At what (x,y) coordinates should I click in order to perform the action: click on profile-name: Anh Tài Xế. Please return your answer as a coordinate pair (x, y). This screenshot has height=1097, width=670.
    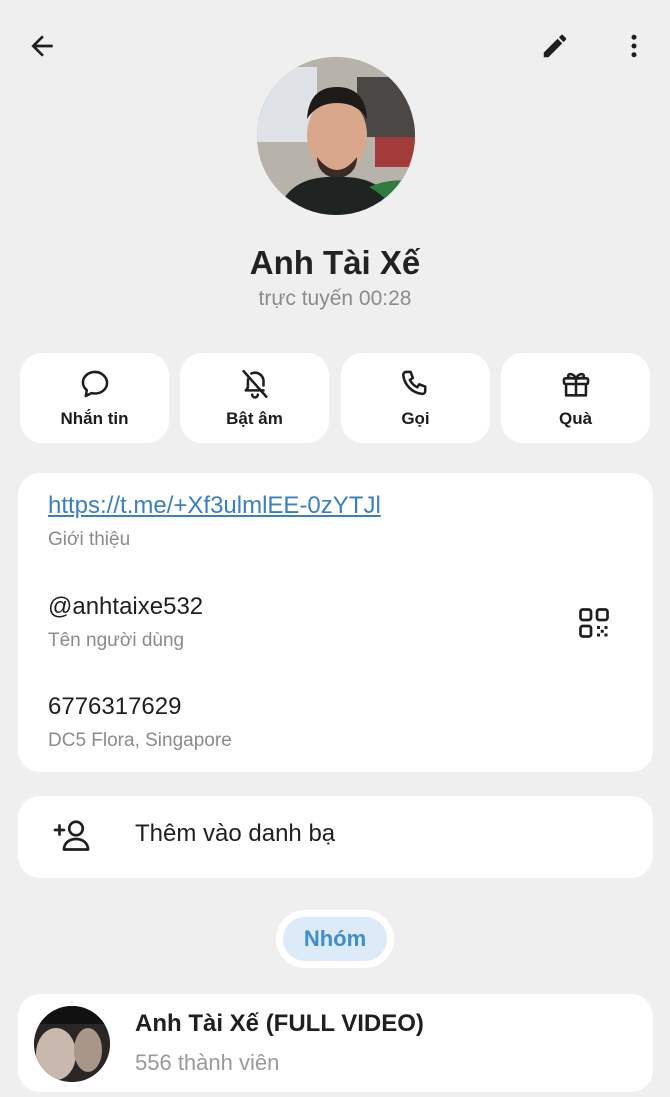
    Looking at the image, I should click on (335, 262).